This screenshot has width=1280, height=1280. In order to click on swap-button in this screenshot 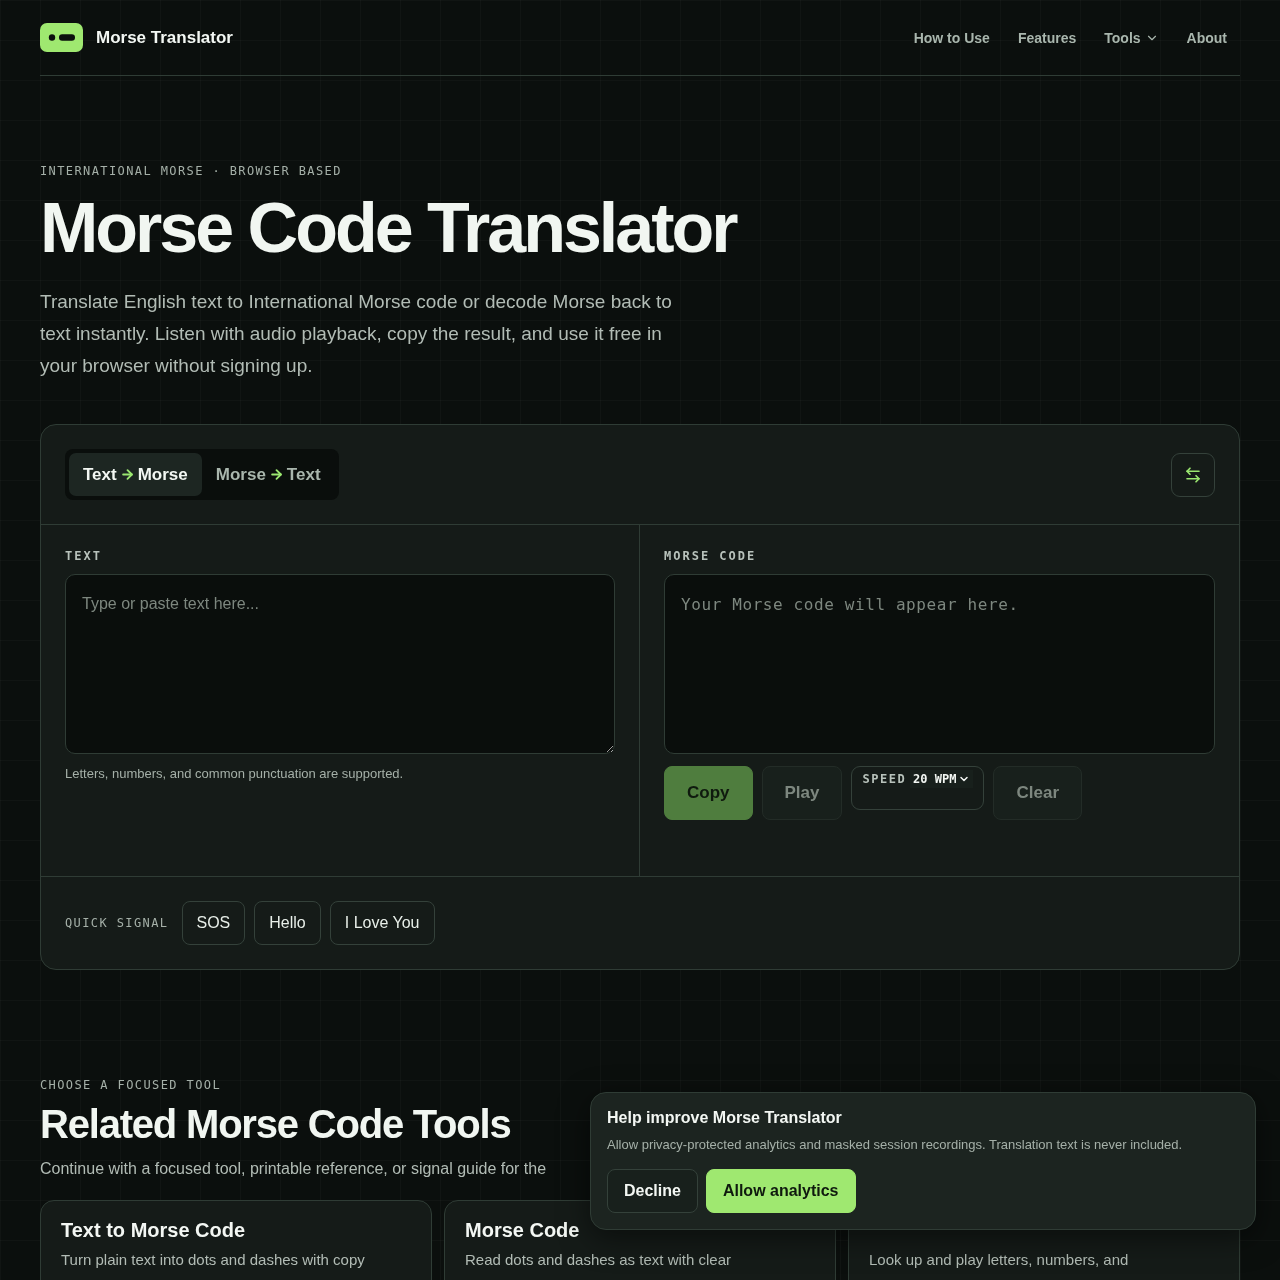, I will do `click(1193, 474)`.